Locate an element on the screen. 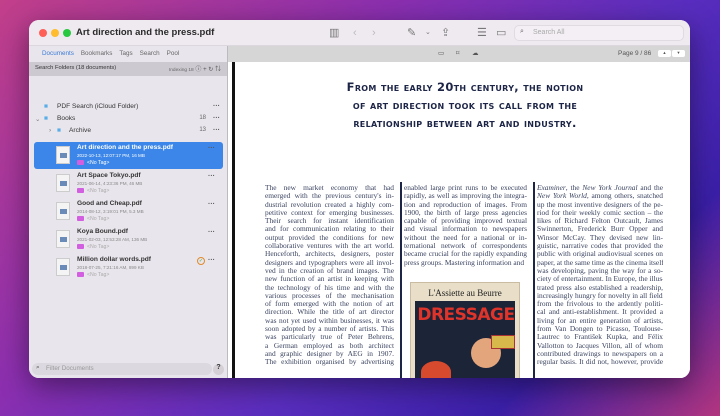 This screenshot has width=720, height=416. zoom-button is located at coordinates (67, 33).